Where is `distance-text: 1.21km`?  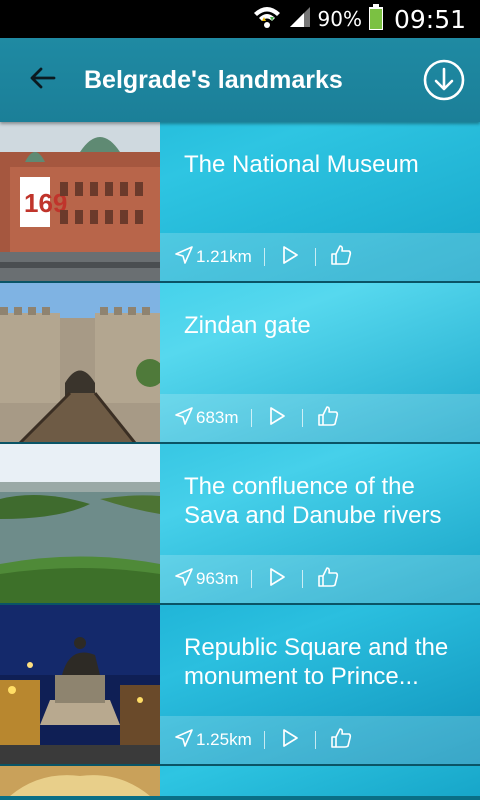
distance-text: 1.21km is located at coordinates (224, 256).